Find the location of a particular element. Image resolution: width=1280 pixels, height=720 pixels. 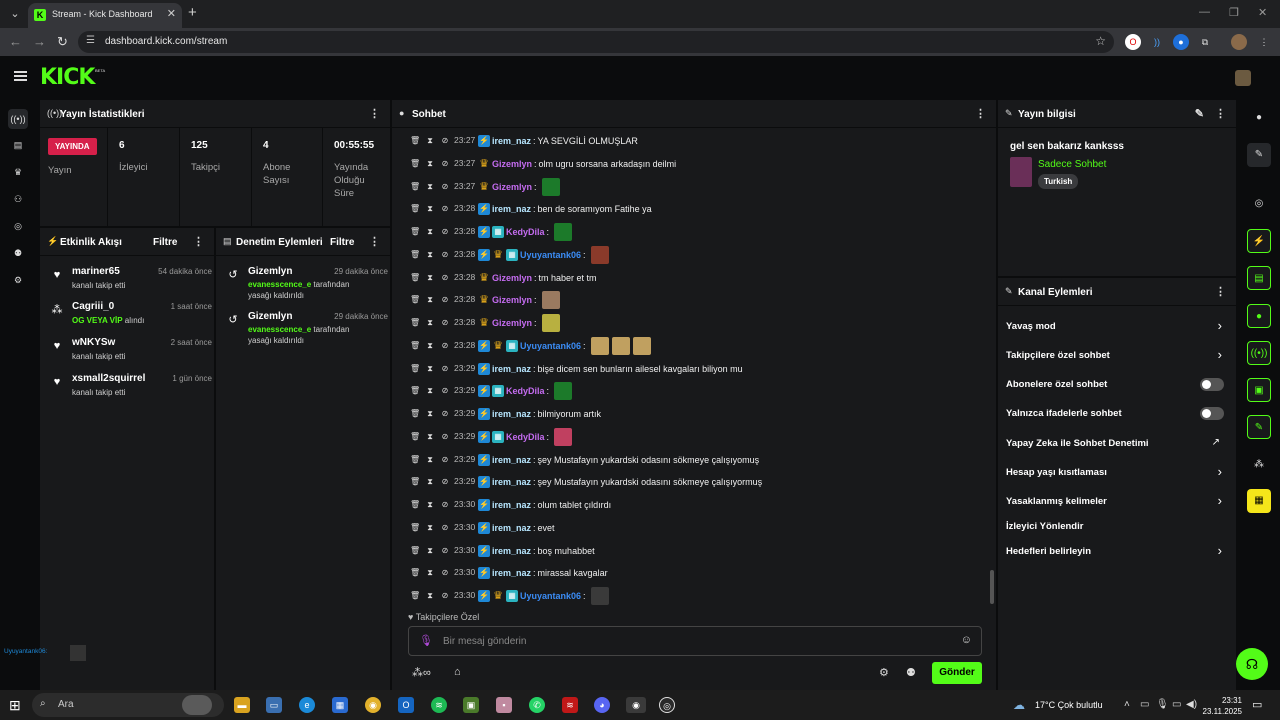

emote-only-toggle is located at coordinates (1212, 413).